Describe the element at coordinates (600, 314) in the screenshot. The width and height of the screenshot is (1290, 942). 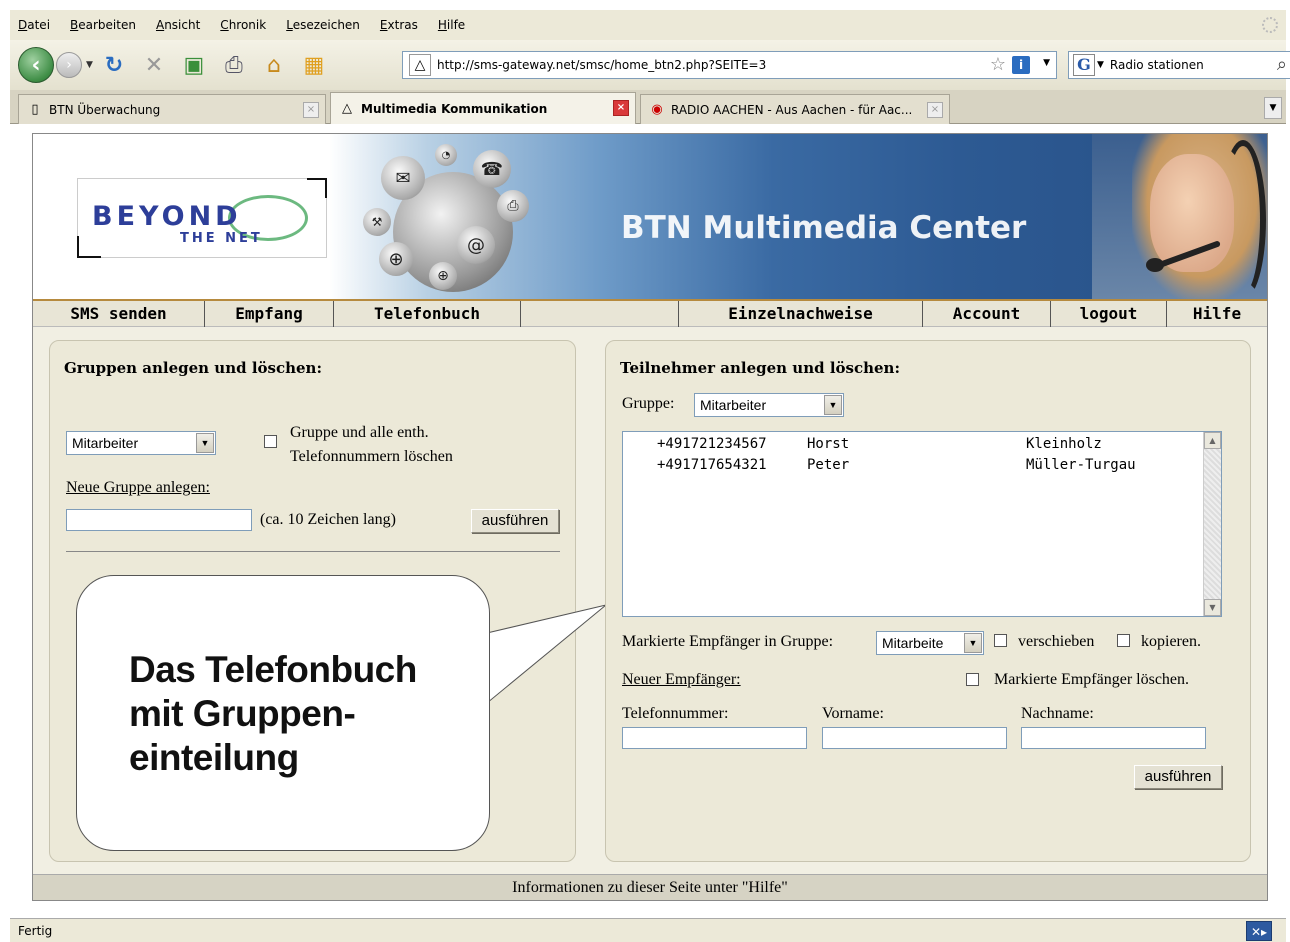
I see `nav-spacer` at that location.